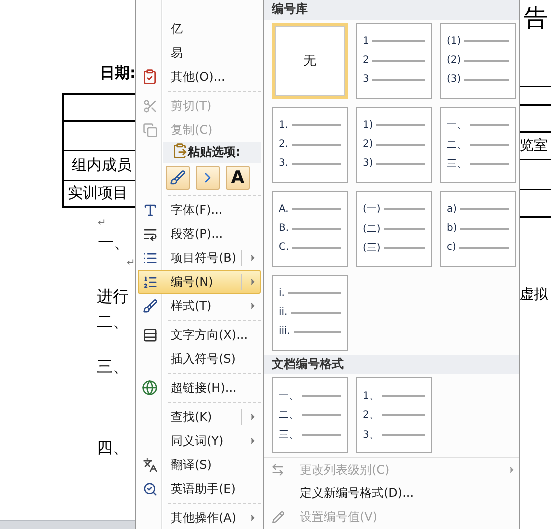  Describe the element at coordinates (394, 415) in the screenshot. I see `numbering-format-tile: 1、 2、 3、` at that location.